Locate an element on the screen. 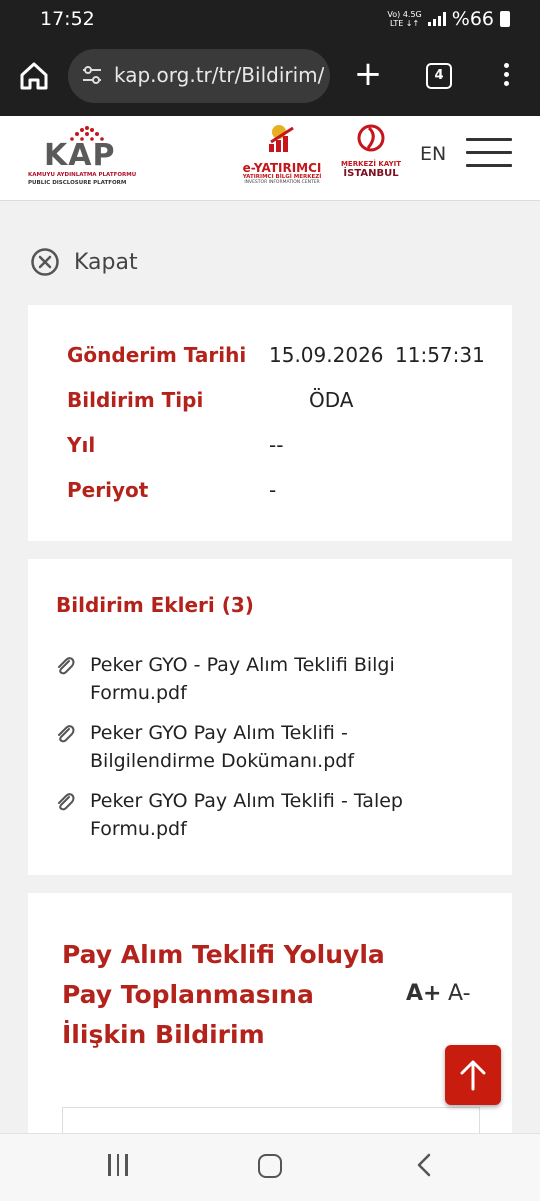 The width and height of the screenshot is (540, 1201). network-type: Vo) 4.5G LTE ↓↑ is located at coordinates (404, 19).